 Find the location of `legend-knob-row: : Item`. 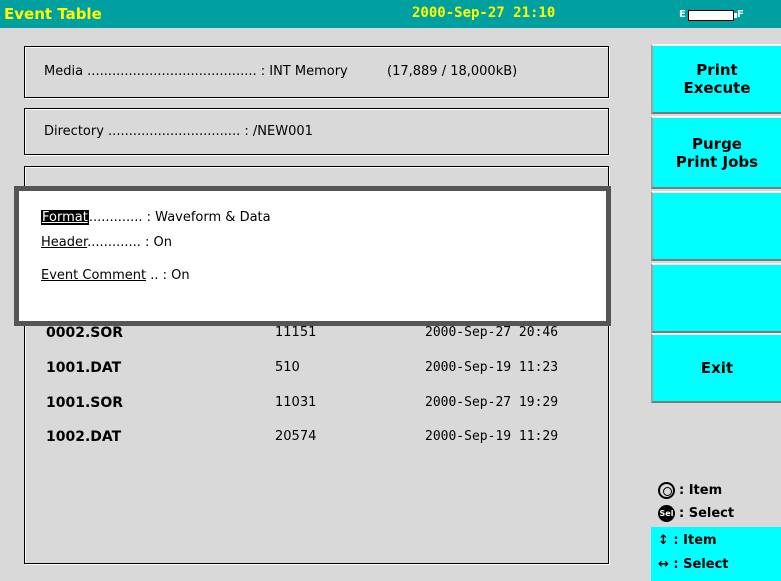

legend-knob-row: : Item is located at coordinates (690, 490).